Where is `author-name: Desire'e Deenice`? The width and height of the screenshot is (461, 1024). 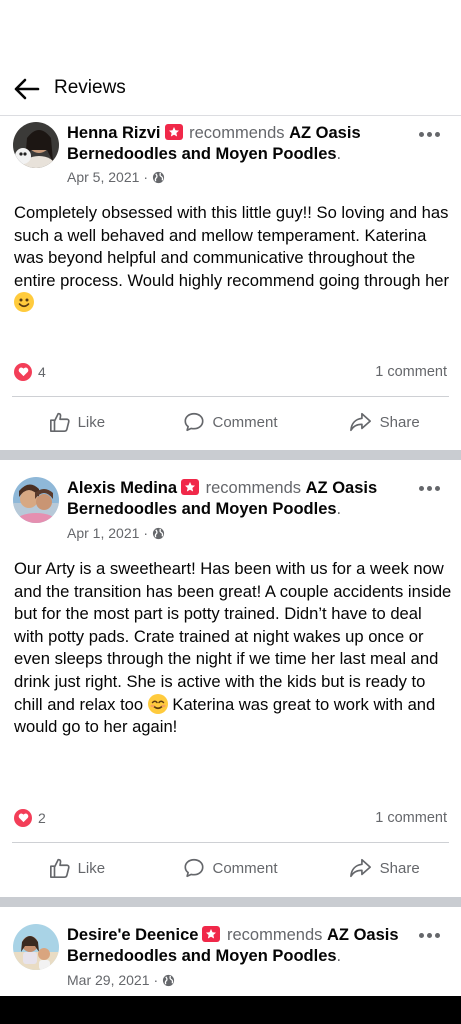 author-name: Desire'e Deenice is located at coordinates (132, 935).